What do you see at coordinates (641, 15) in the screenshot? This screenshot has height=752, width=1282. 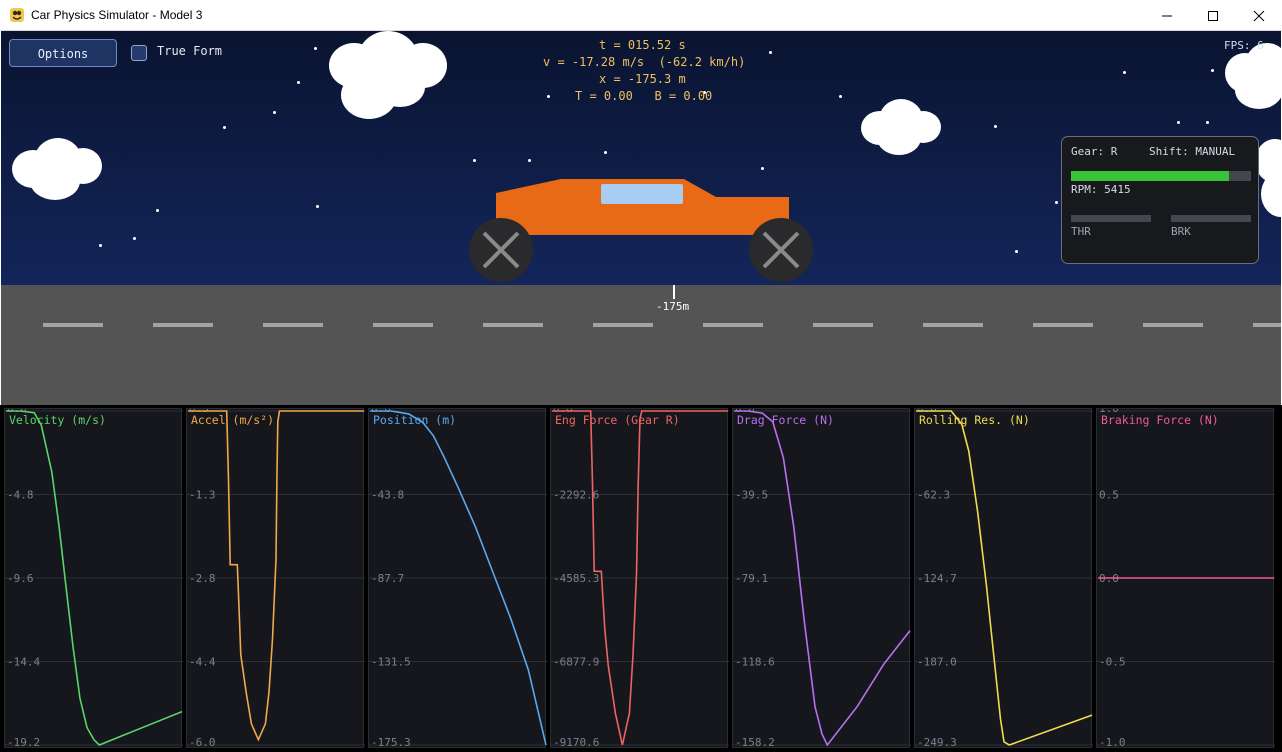 I see `window-titlebar: Car Physics Simulator - Model 3` at bounding box center [641, 15].